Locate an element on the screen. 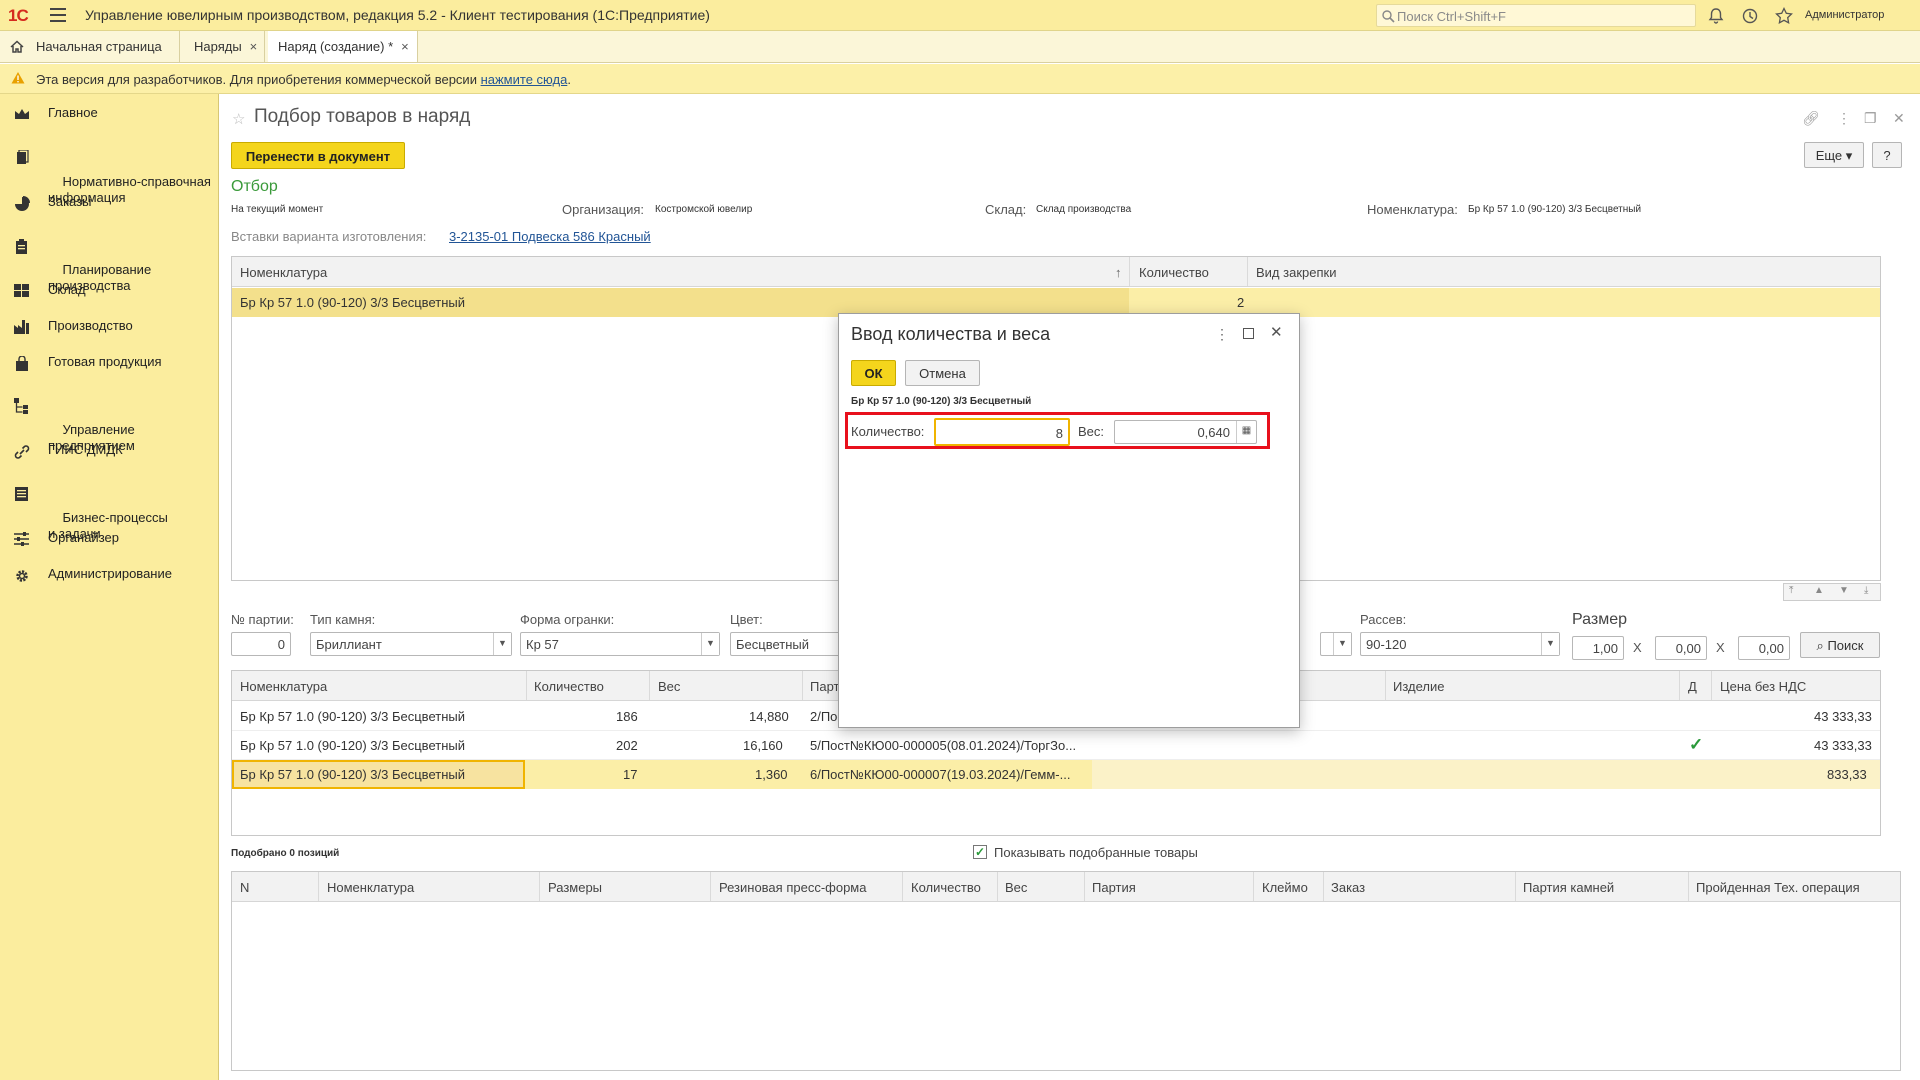  column-header: Партия камней is located at coordinates (1568, 887).